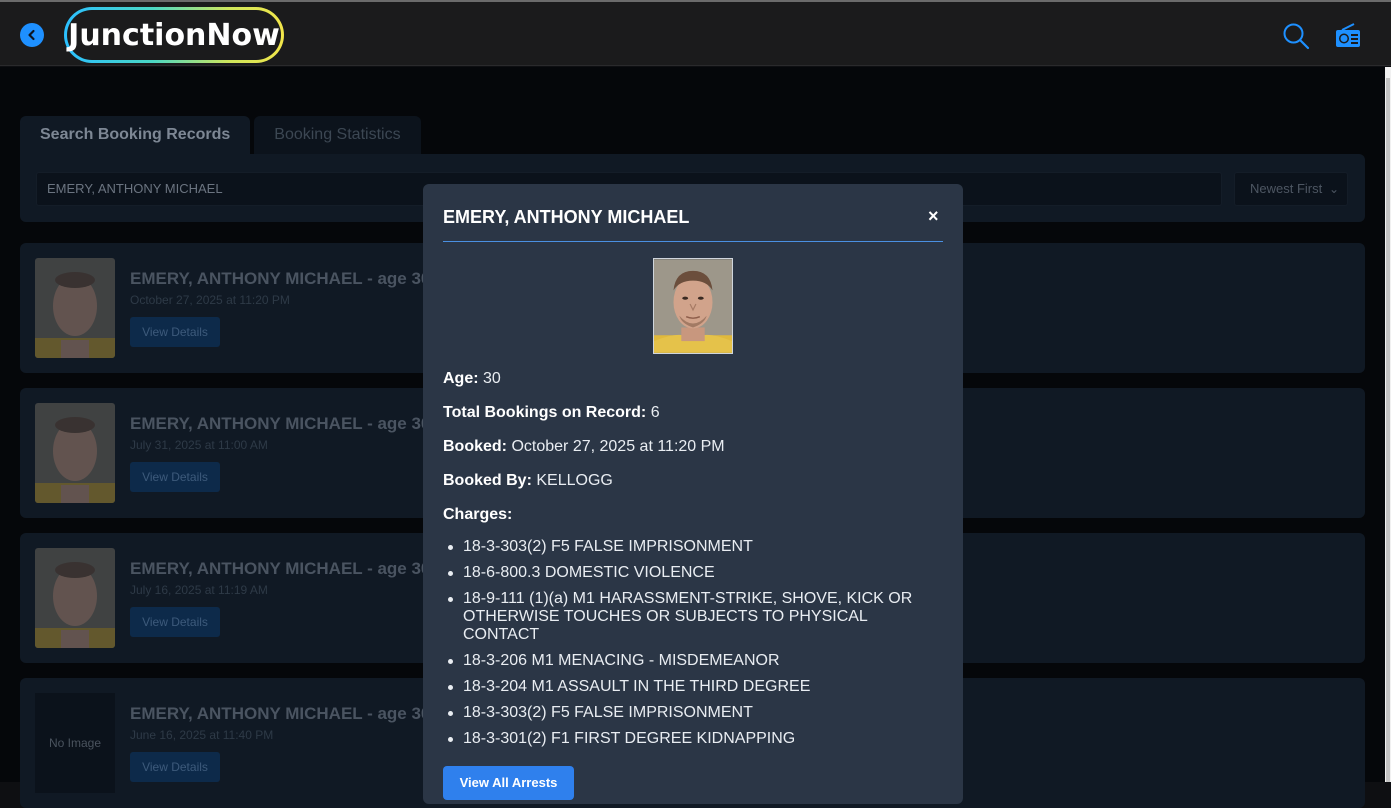  I want to click on modal-divider, so click(693, 241).